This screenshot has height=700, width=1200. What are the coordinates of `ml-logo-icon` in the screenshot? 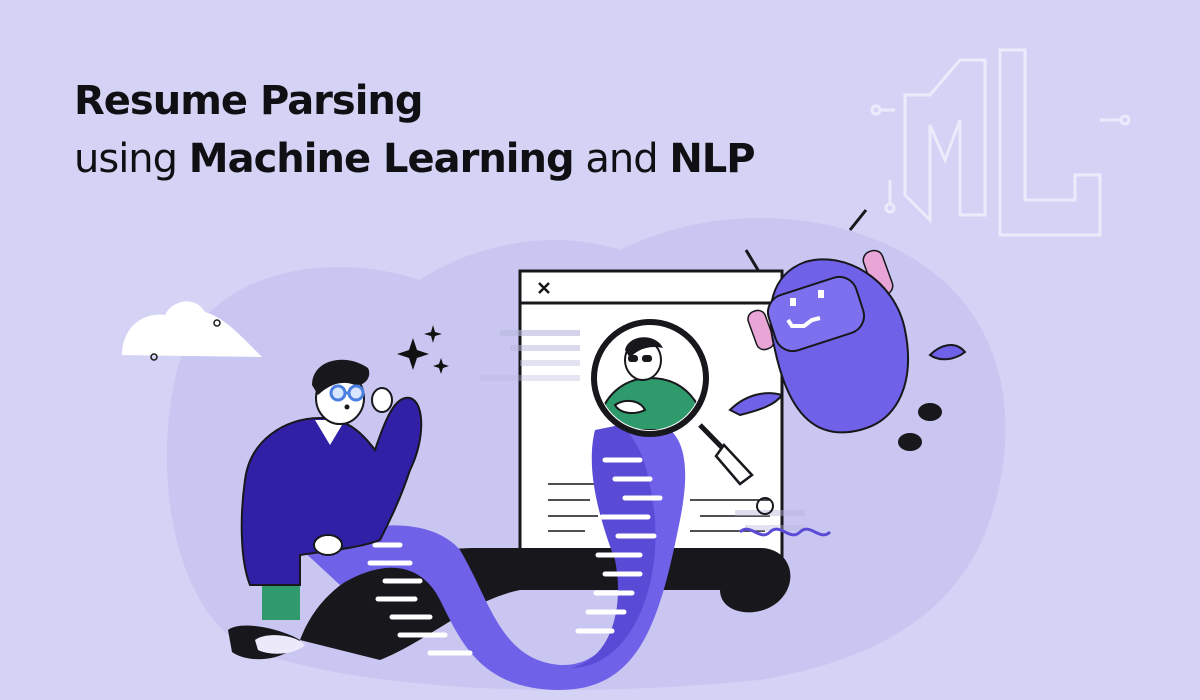 It's located at (1000, 142).